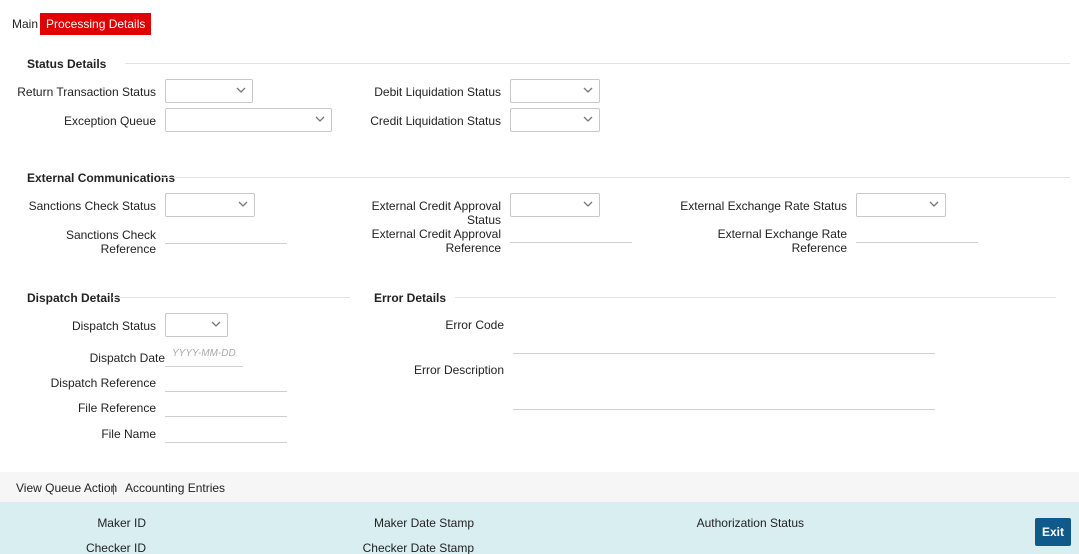 Image resolution: width=1079 pixels, height=554 pixels. Describe the element at coordinates (917, 231) in the screenshot. I see `ext-exchange-rate-reference-input` at that location.